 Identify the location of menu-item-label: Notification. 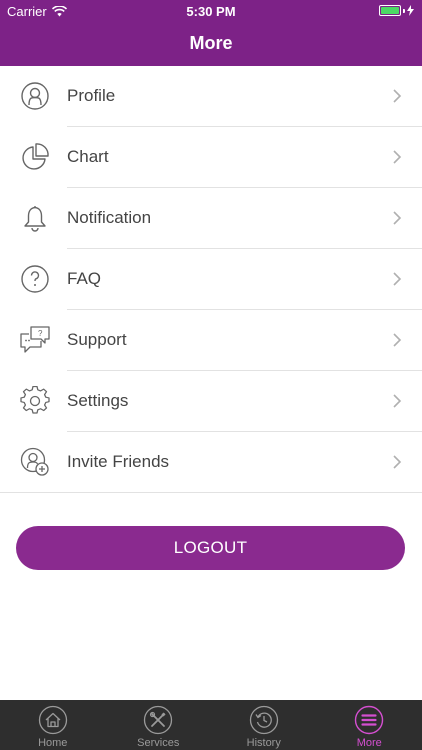
(109, 217).